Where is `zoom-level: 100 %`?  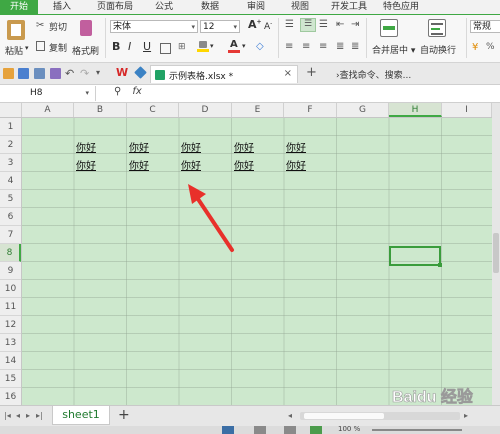 zoom-level: 100 % is located at coordinates (349, 429).